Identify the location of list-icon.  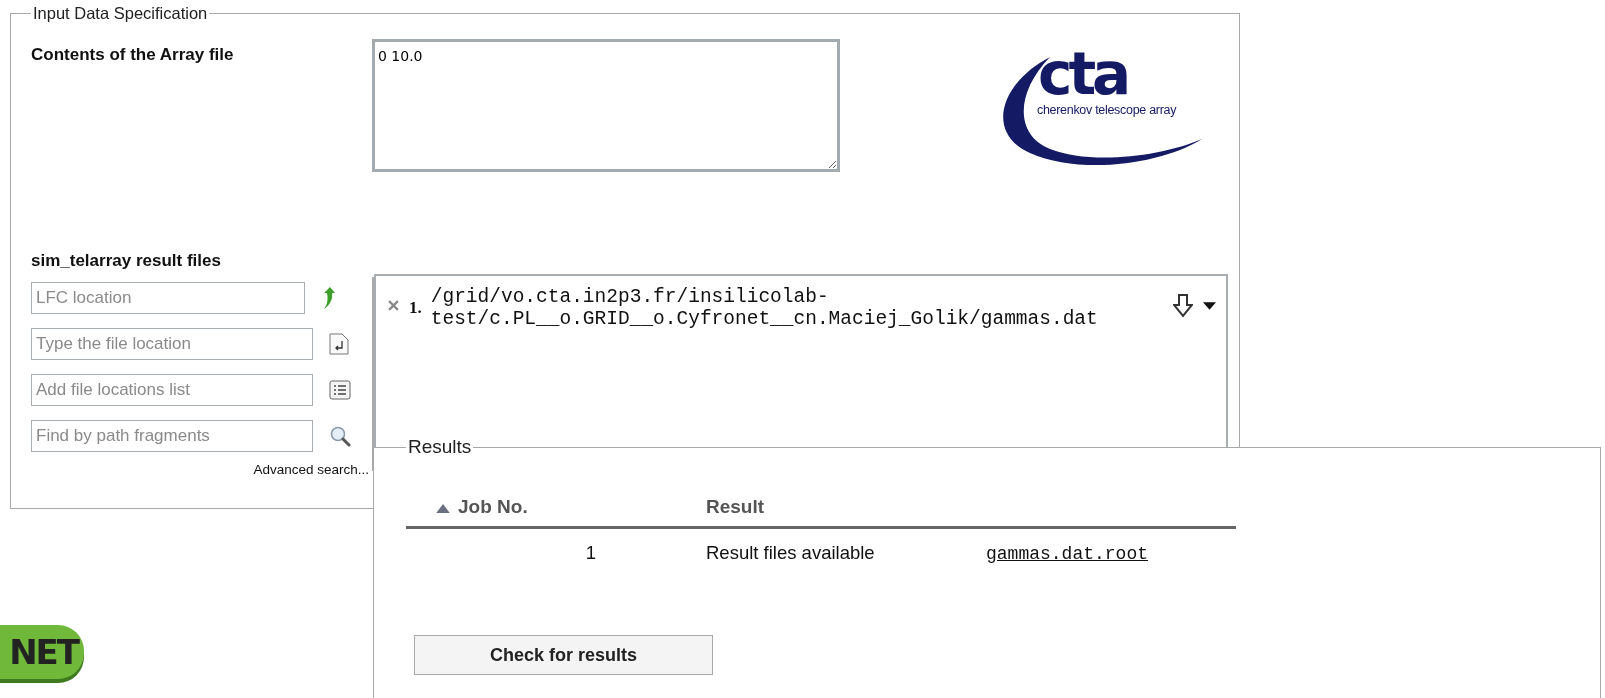
(340, 390).